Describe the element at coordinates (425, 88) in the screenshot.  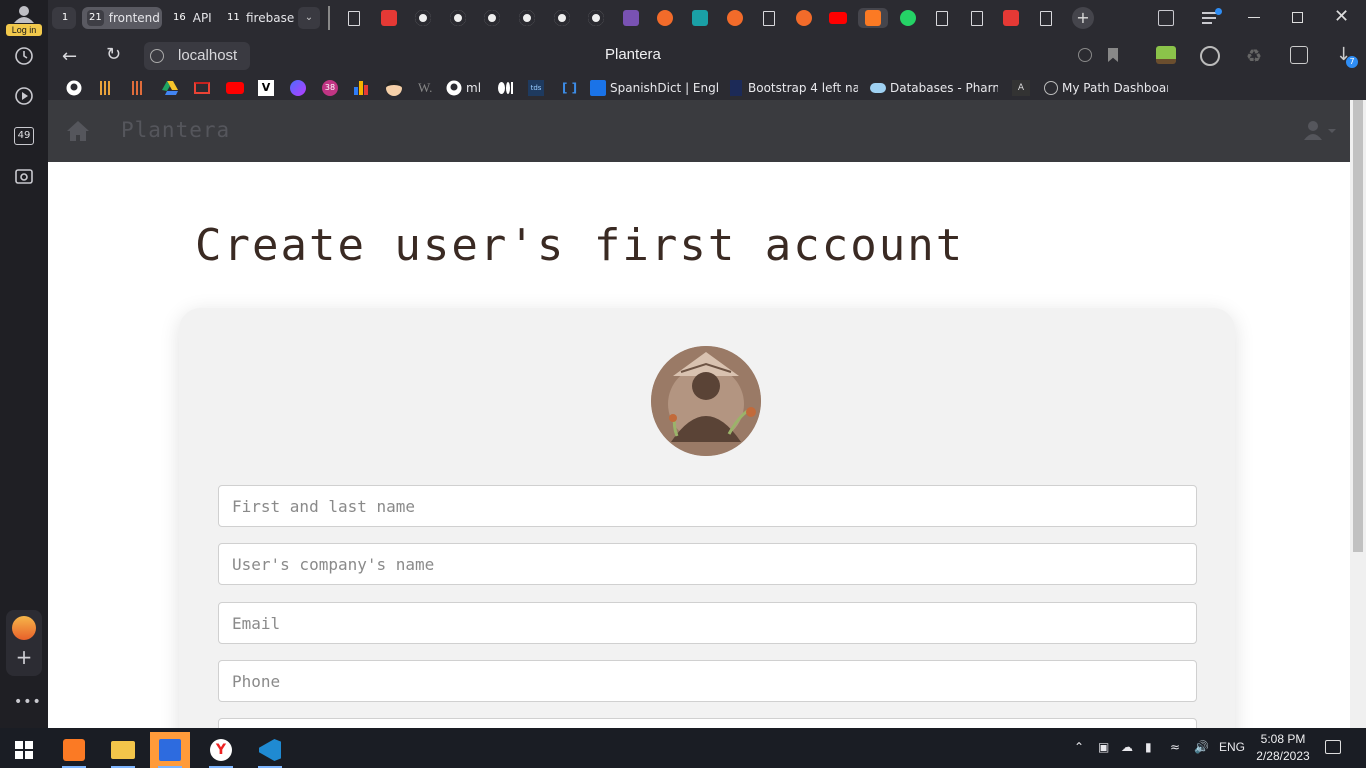
I see `wikipedia-icon: W.` at that location.